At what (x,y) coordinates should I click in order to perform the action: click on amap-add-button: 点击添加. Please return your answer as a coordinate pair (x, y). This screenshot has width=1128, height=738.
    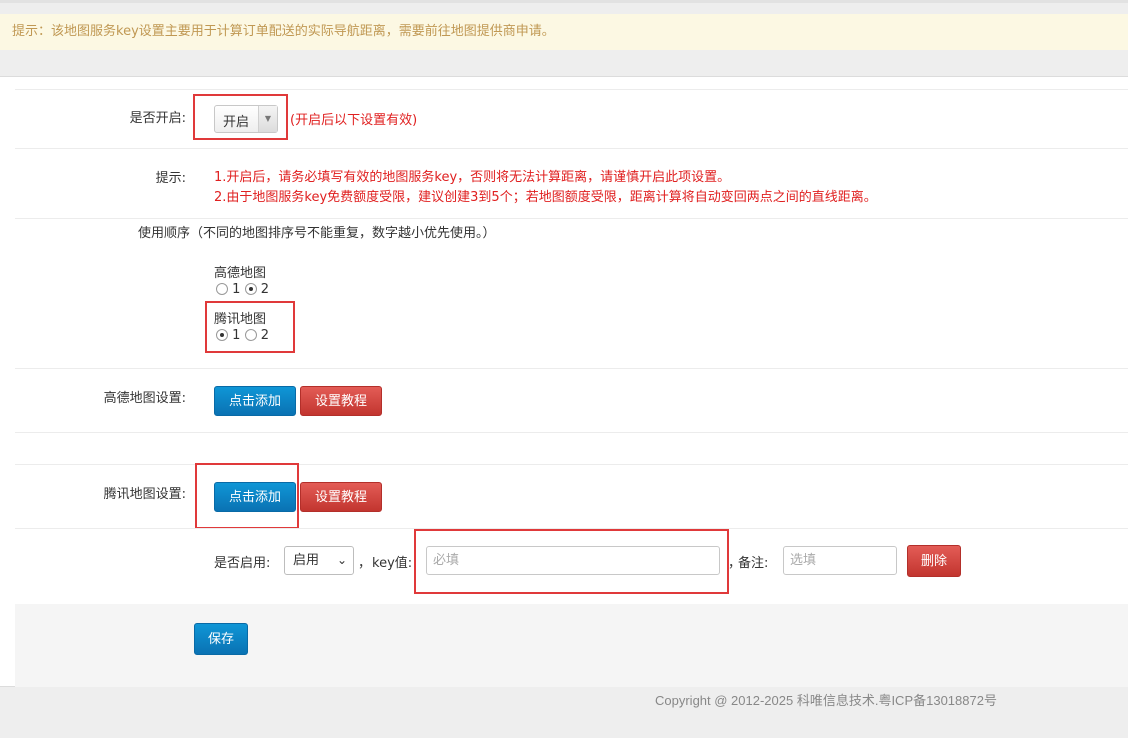
    Looking at the image, I should click on (255, 401).